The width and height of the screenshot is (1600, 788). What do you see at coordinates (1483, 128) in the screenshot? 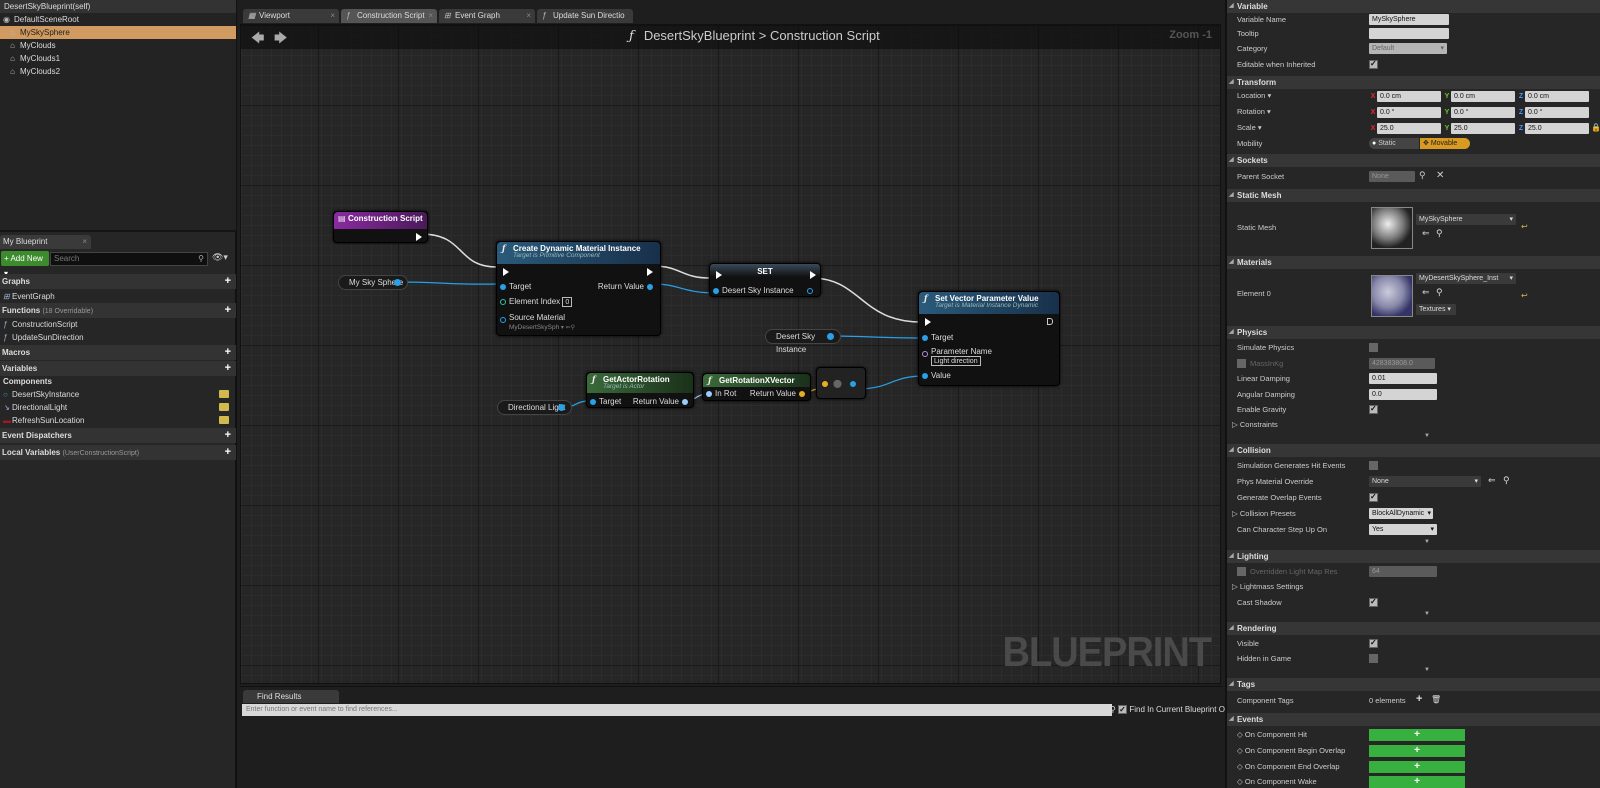
I see `scale-y-field: 25.0` at bounding box center [1483, 128].